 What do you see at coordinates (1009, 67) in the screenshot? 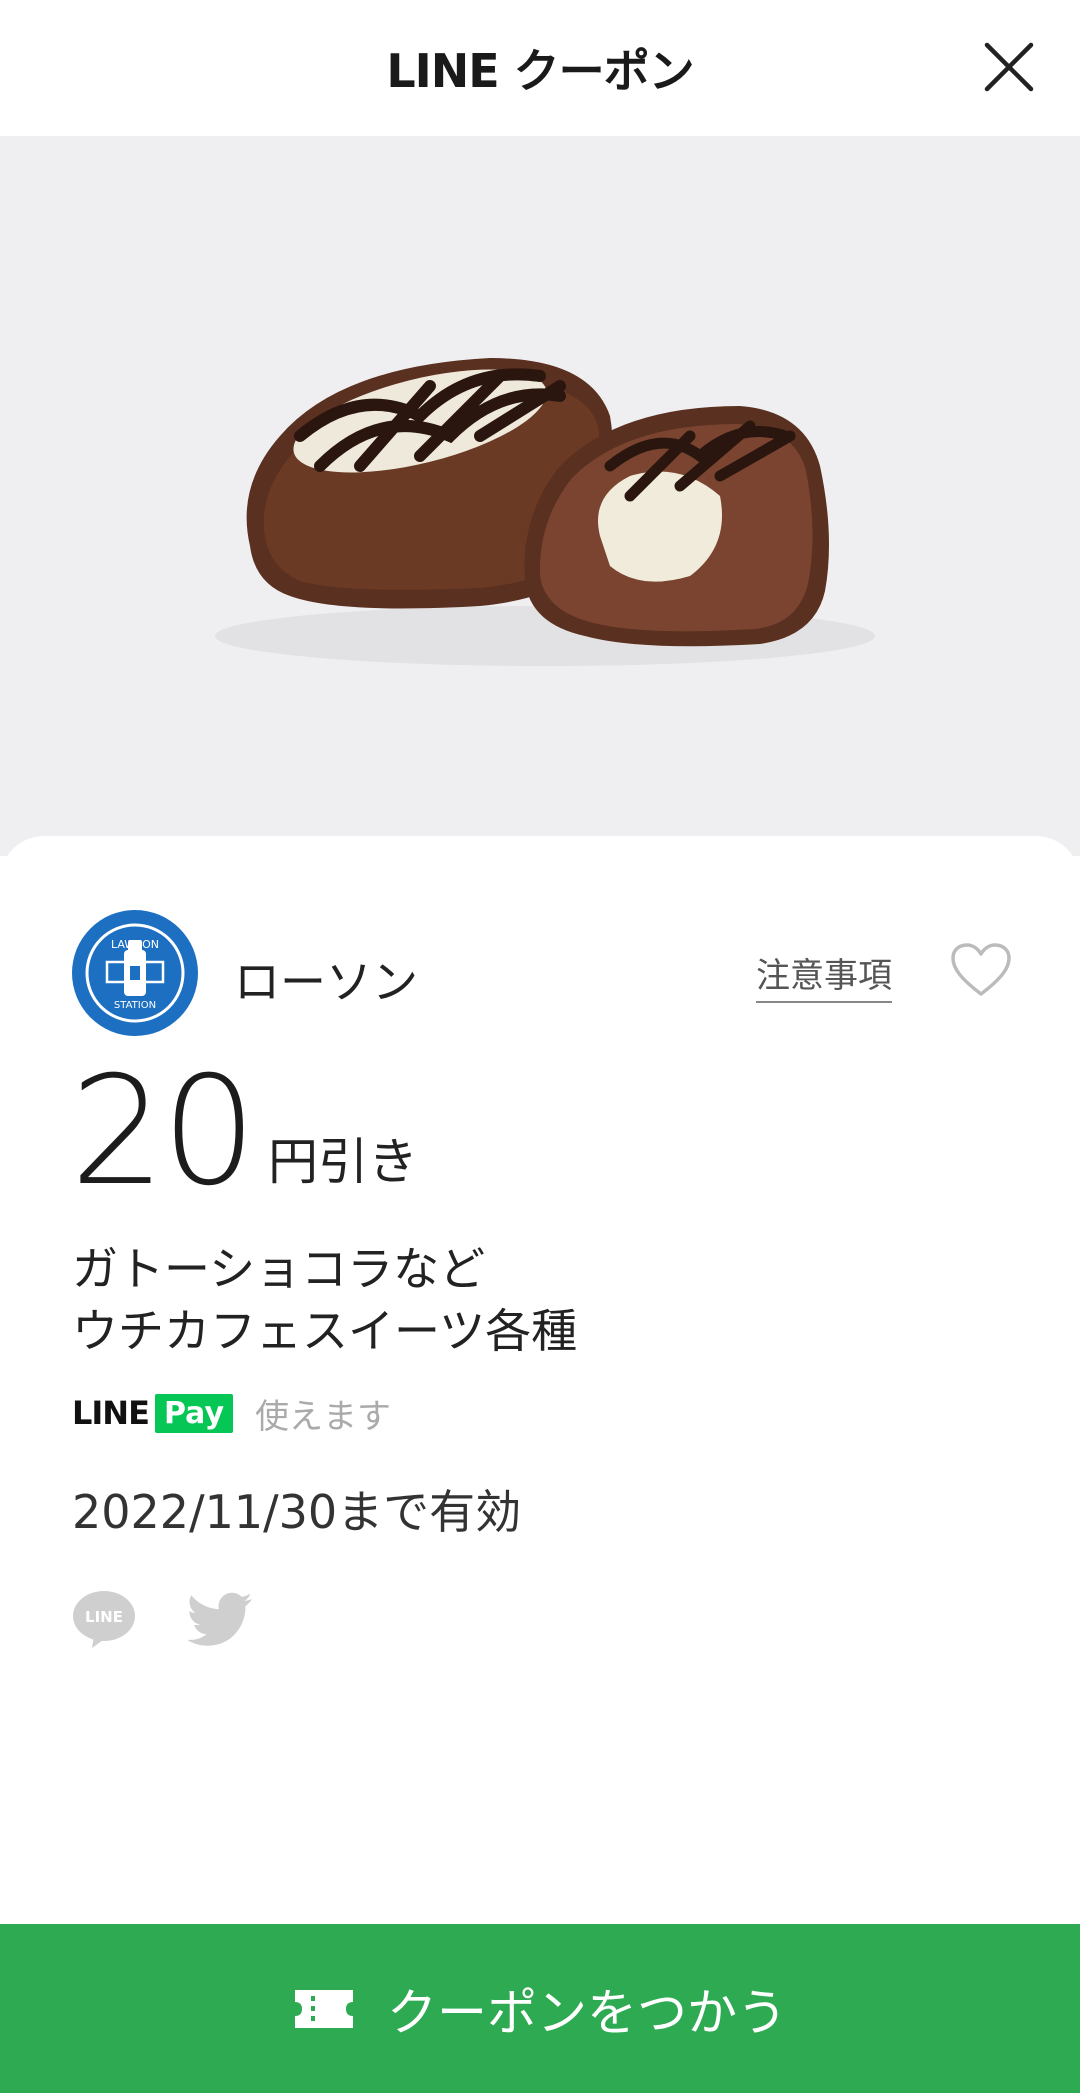
I see `close-icon` at bounding box center [1009, 67].